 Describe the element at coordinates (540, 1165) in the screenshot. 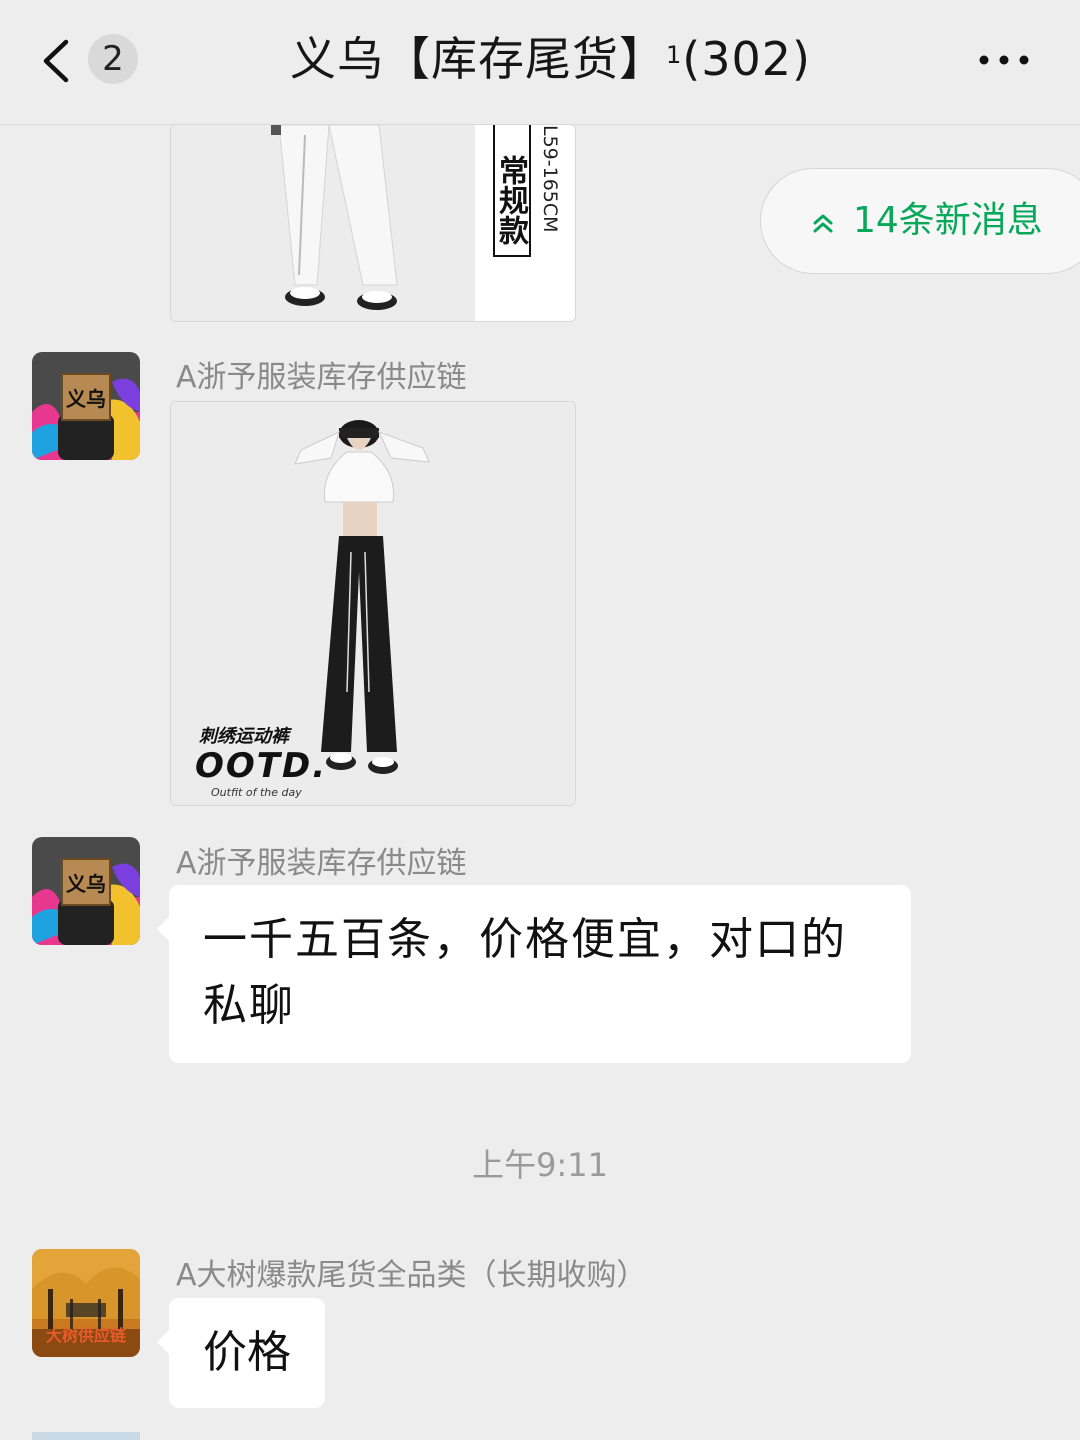

I see `timestamp: 上午9:11` at that location.